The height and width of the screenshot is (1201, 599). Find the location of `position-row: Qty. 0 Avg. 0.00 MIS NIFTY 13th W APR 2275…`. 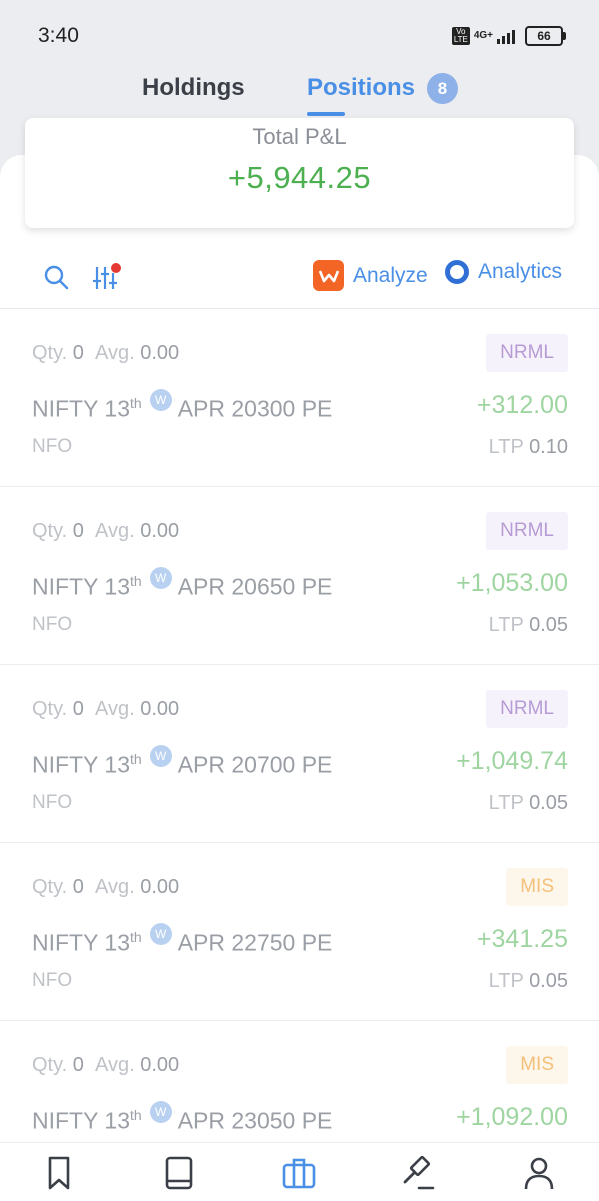

position-row: Qty. 0 Avg. 0.00 MIS NIFTY 13th W APR 2275… is located at coordinates (299, 932).